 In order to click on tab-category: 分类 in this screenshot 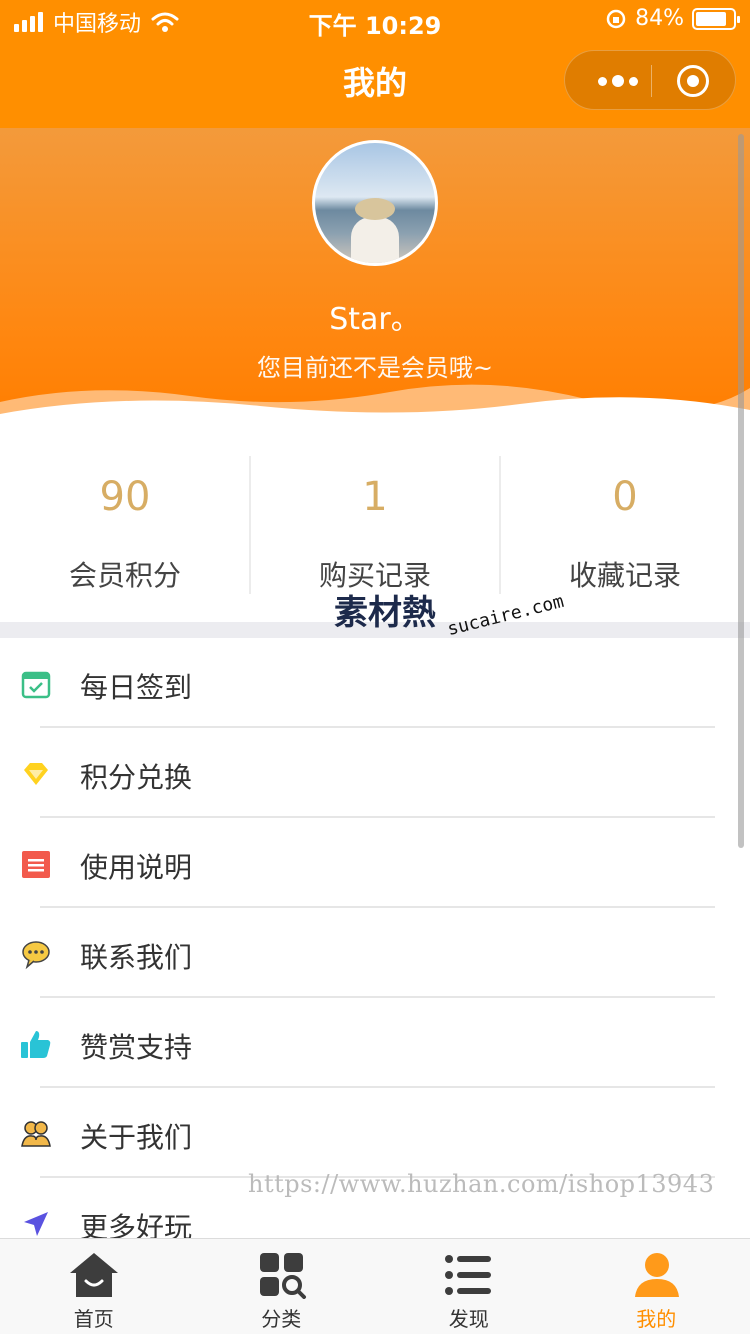, I will do `click(282, 1286)`.